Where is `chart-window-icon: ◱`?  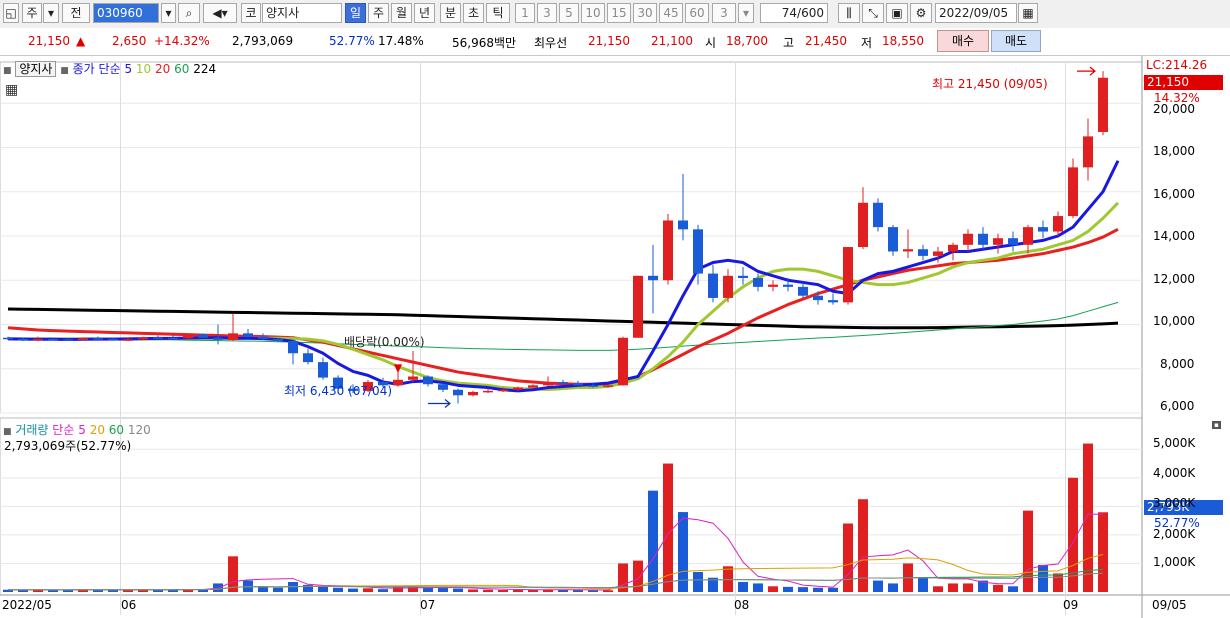
chart-window-icon: ◱ is located at coordinates (11, 13).